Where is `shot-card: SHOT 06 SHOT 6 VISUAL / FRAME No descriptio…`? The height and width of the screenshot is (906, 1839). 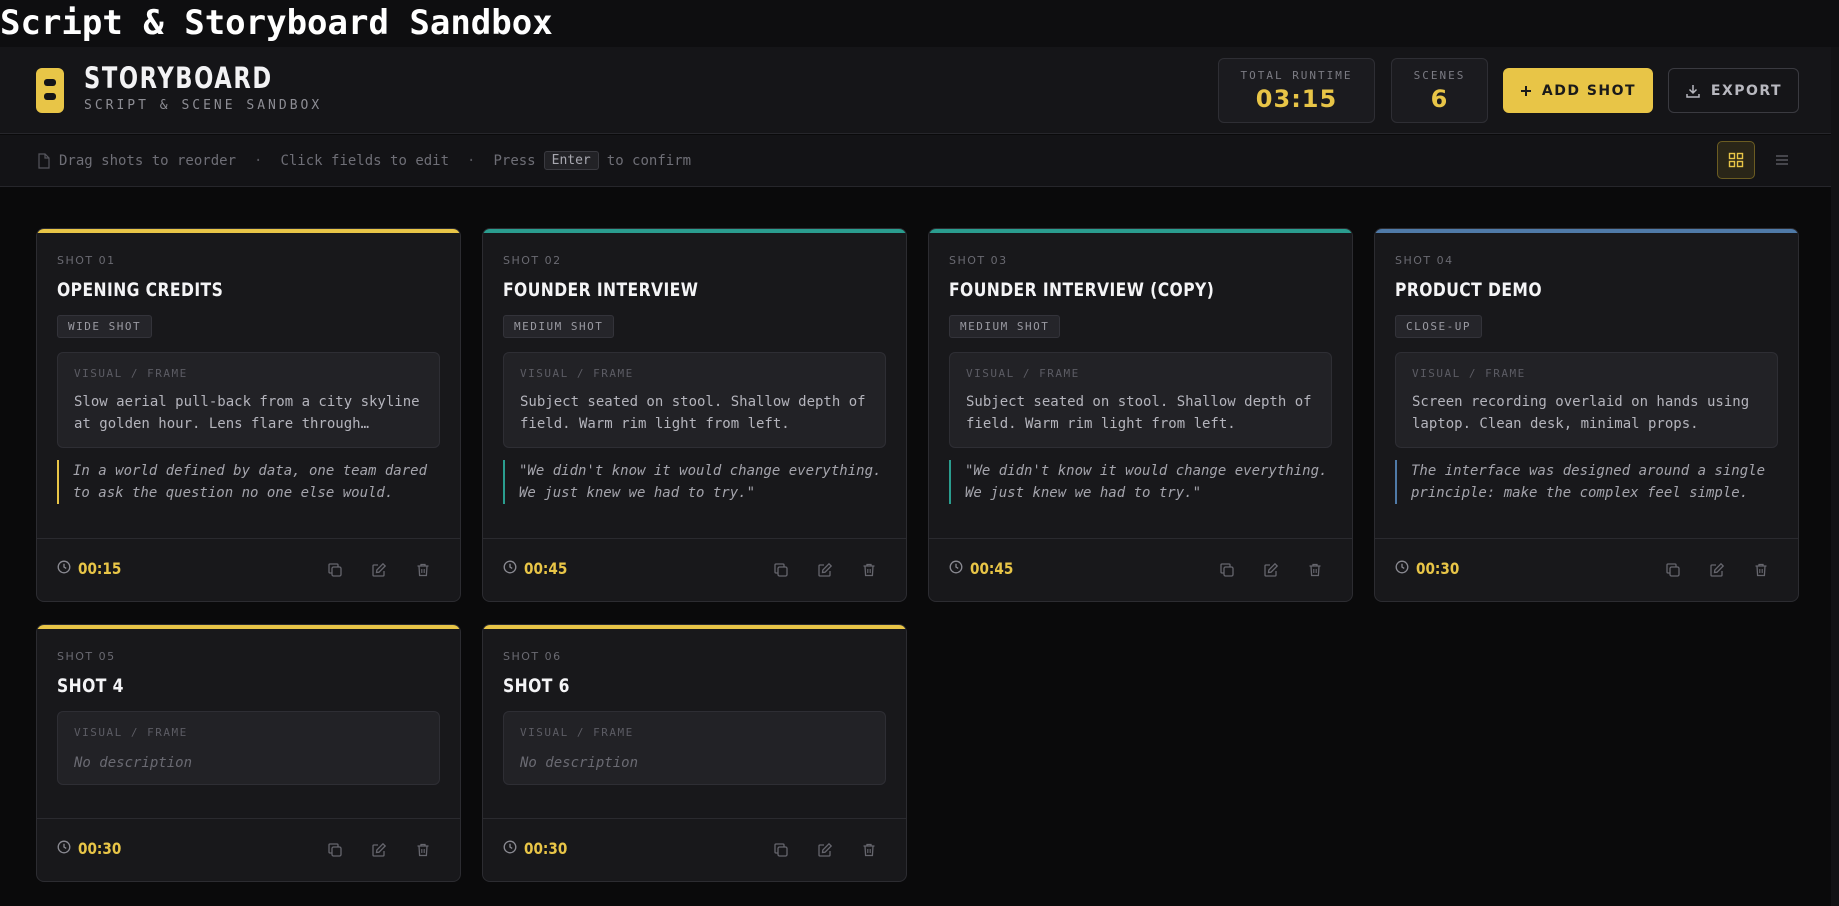 shot-card: SHOT 06 SHOT 6 VISUAL / FRAME No descriptio… is located at coordinates (694, 753).